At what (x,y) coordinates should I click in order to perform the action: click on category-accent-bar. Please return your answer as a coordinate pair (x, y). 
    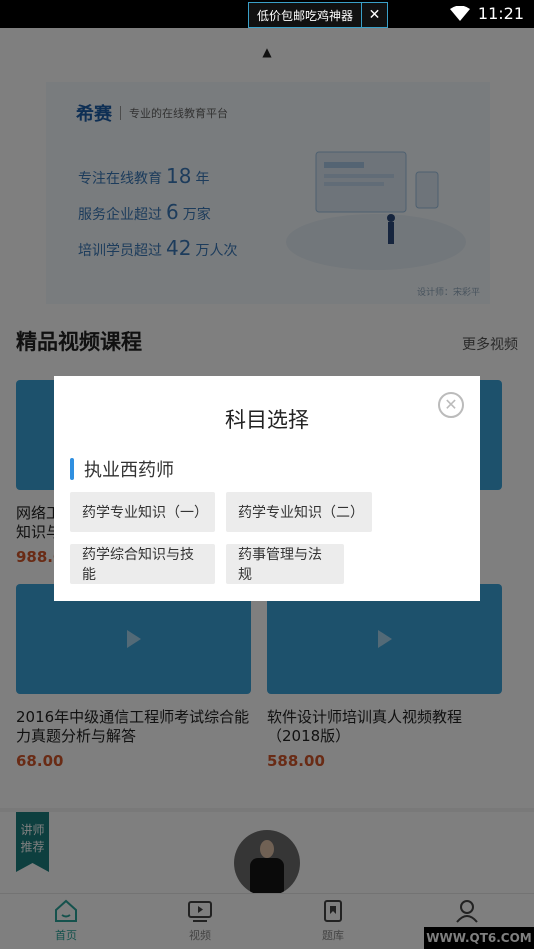
    Looking at the image, I should click on (72, 469).